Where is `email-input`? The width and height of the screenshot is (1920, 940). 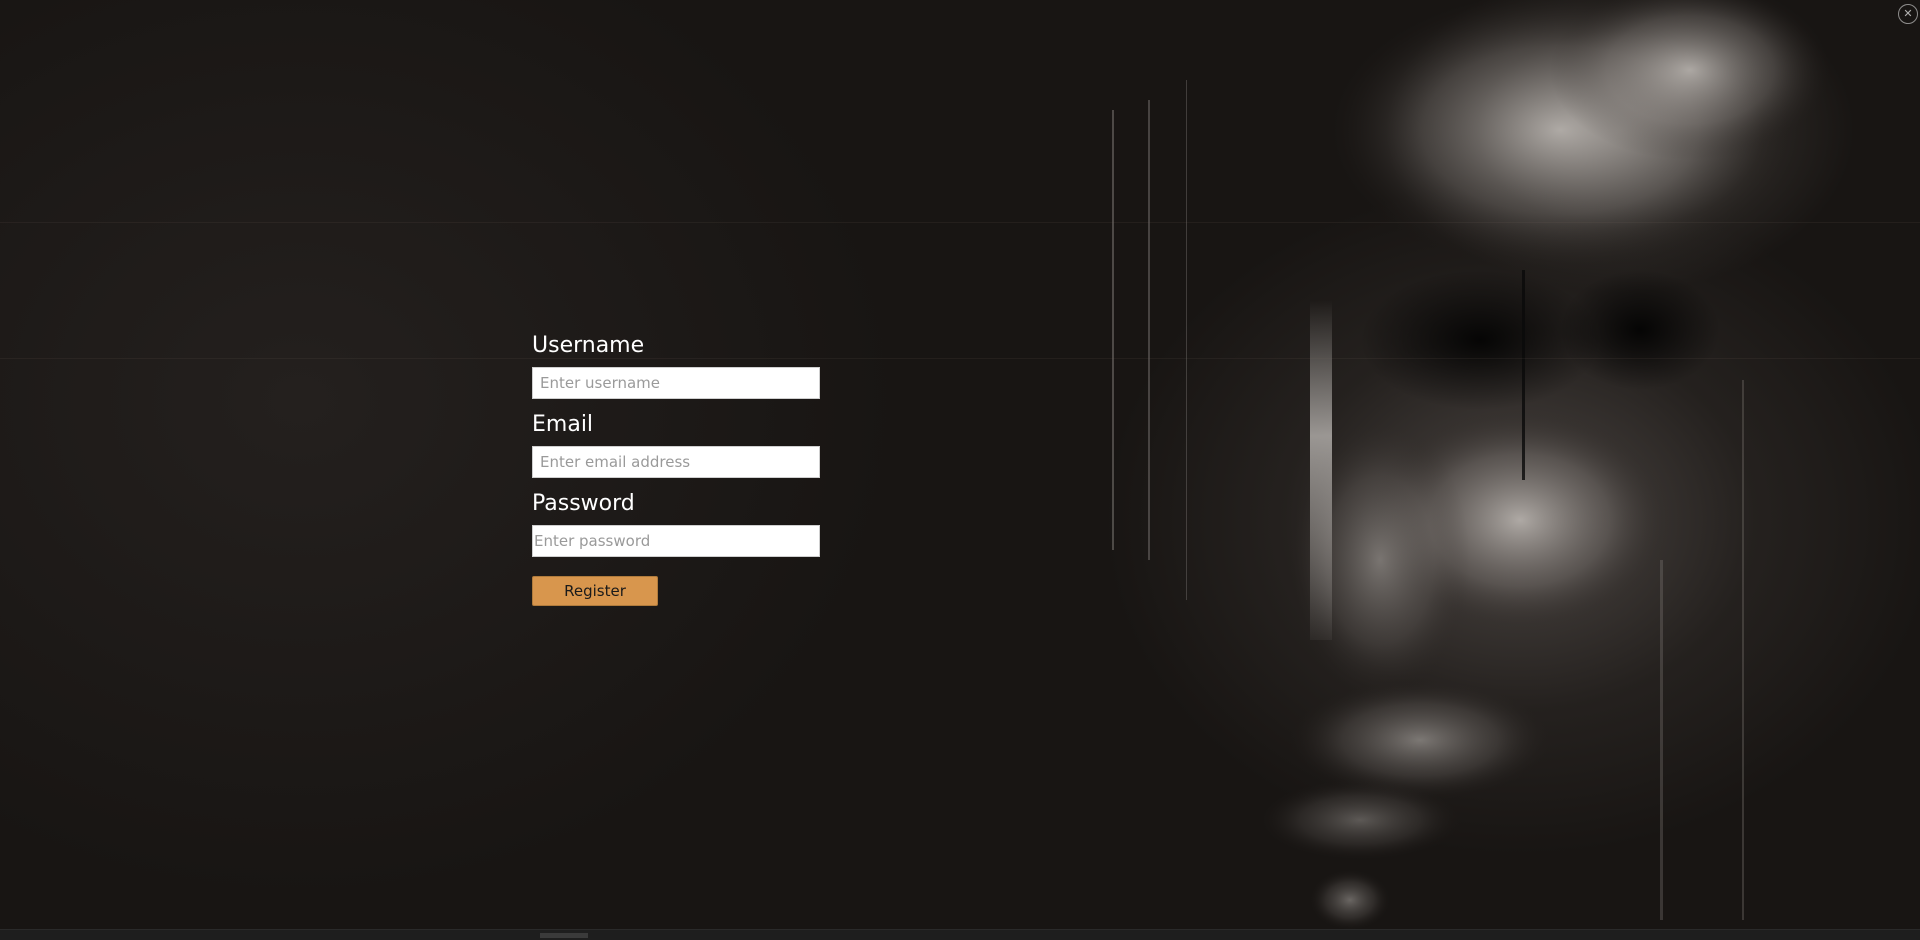 email-input is located at coordinates (676, 462).